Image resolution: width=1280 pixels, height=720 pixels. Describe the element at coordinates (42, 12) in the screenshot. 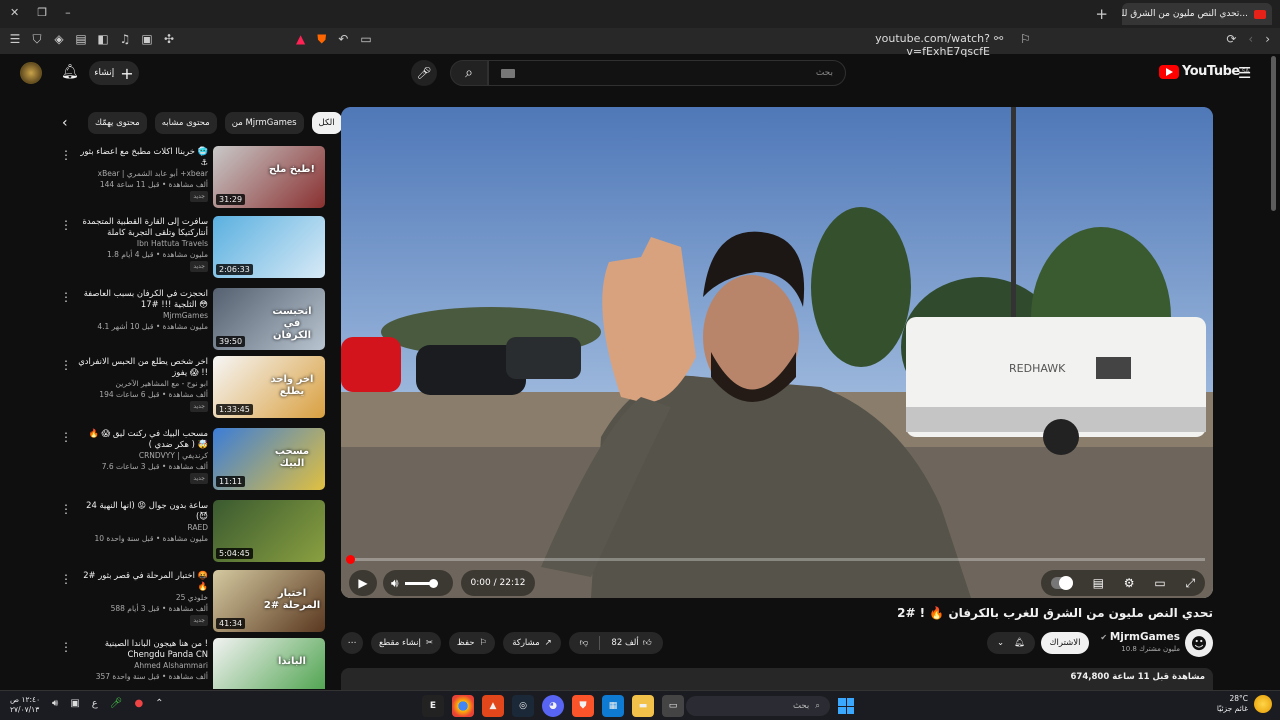

I see `maximize-window-icon: ❐` at that location.